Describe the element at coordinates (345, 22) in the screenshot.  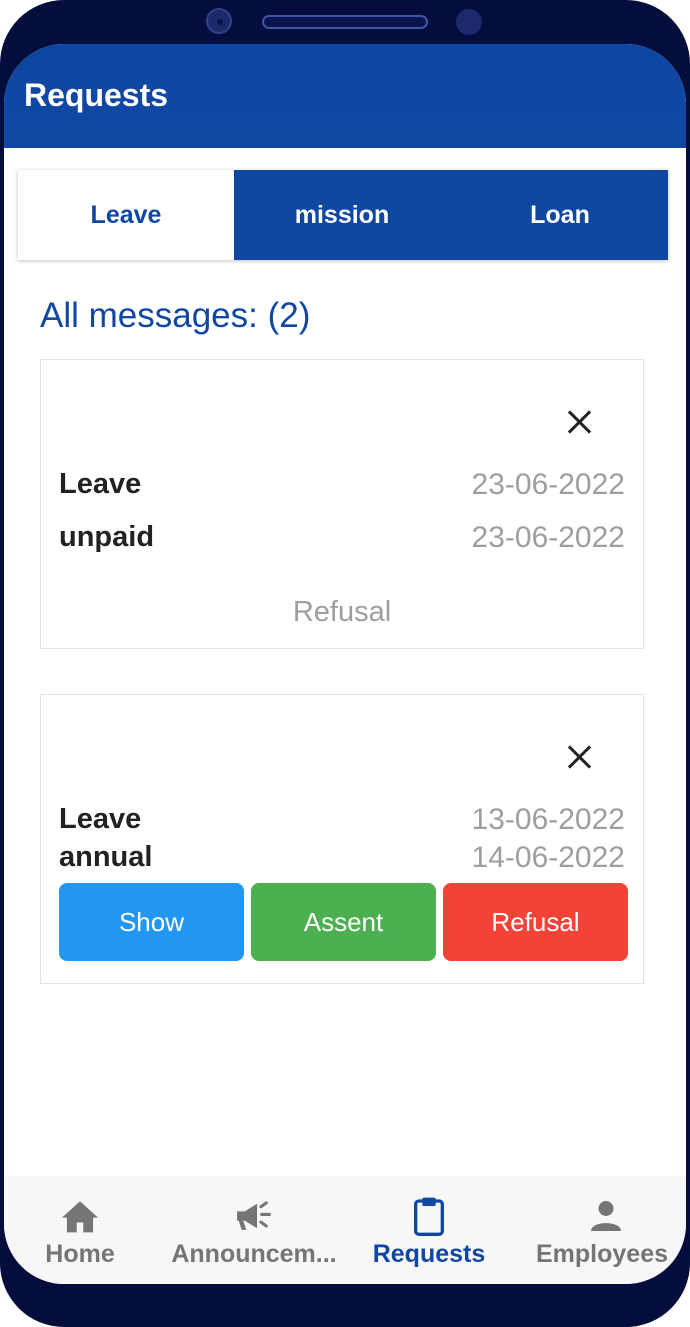
I see `earpiece-speaker` at that location.